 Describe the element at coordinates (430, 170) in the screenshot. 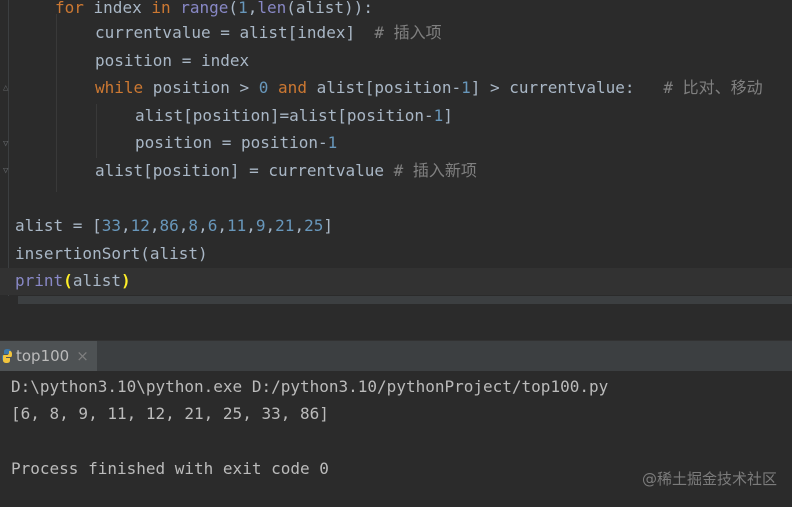

I see `comment: # 插入新项` at that location.